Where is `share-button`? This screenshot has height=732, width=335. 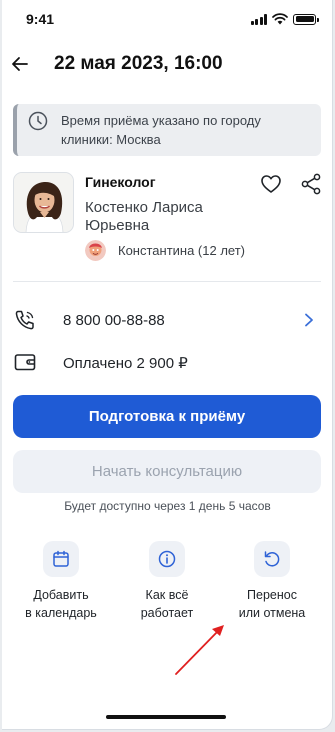
share-button is located at coordinates (311, 184).